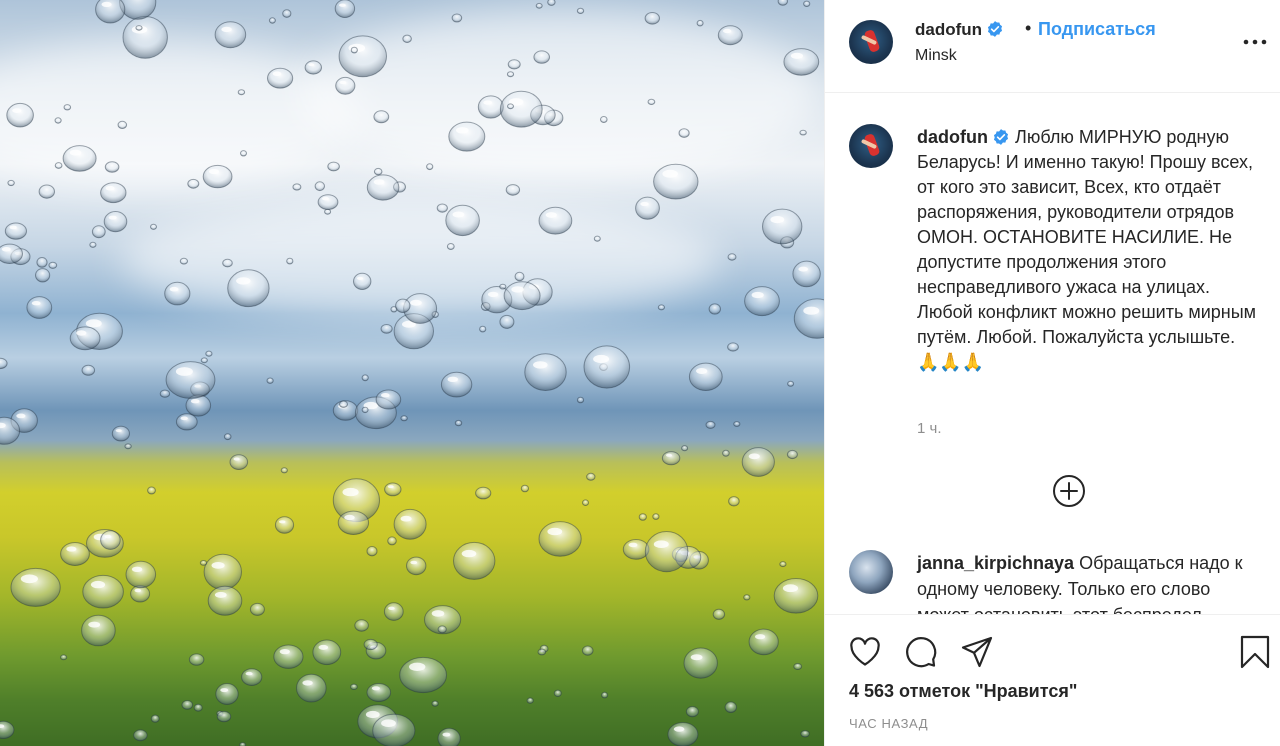 The width and height of the screenshot is (1280, 746). Describe the element at coordinates (871, 42) in the screenshot. I see `author-avatar` at that location.